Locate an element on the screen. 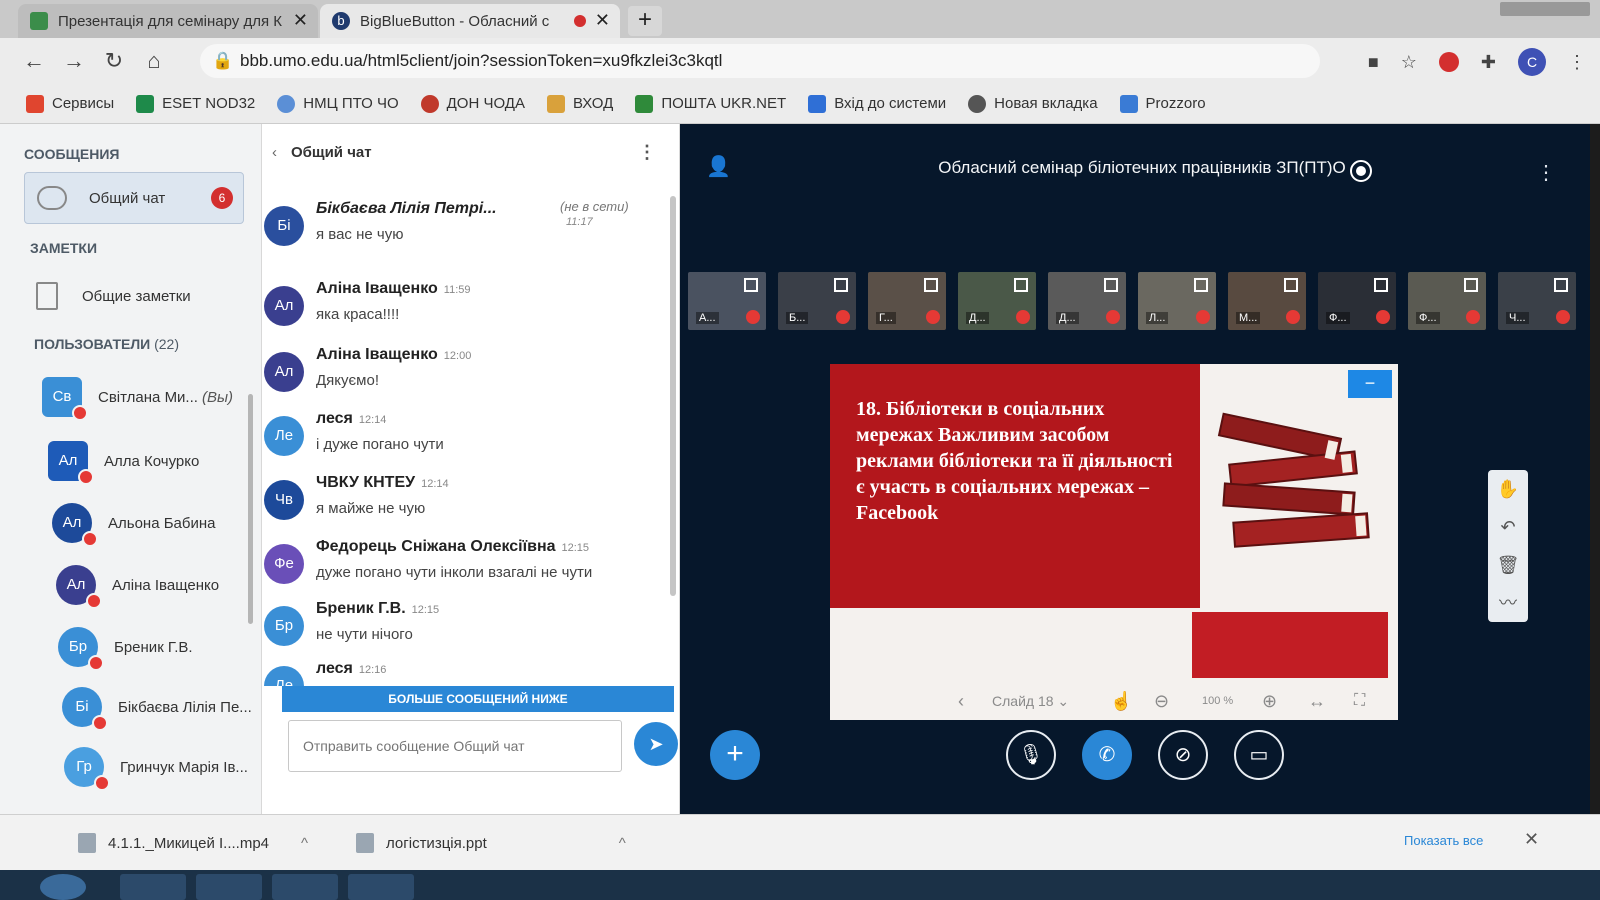  send-message-button: ➤ is located at coordinates (656, 744).